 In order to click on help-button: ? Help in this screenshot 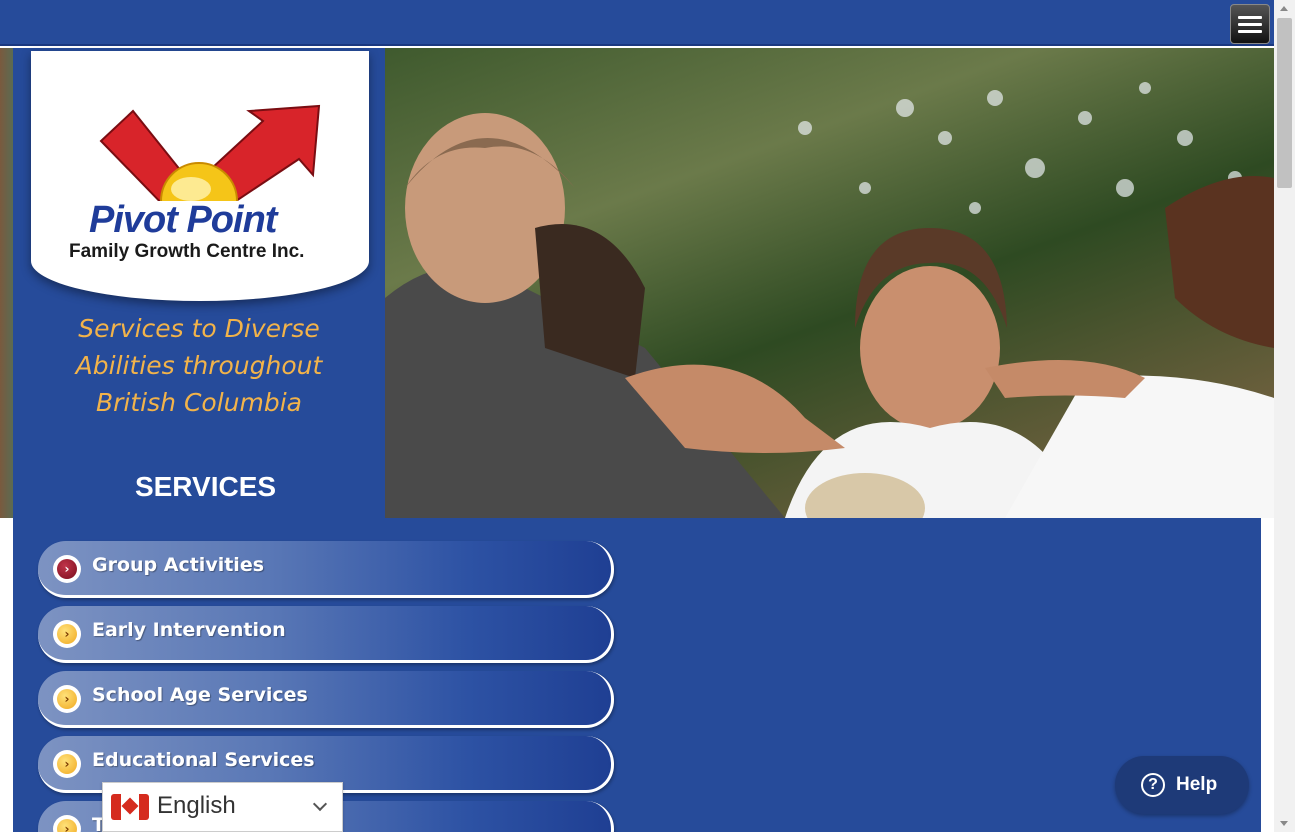, I will do `click(1182, 785)`.